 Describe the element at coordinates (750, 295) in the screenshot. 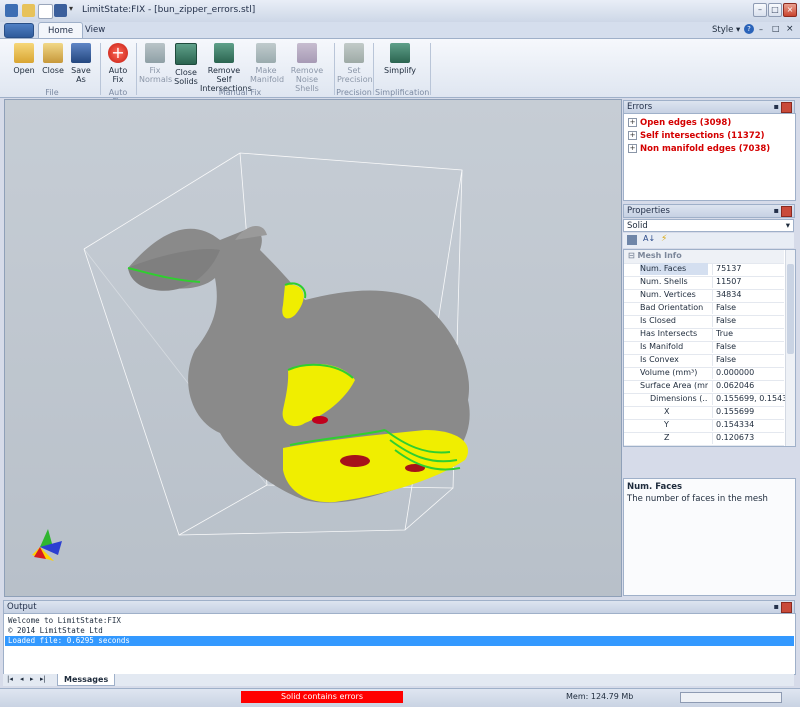

I see `property-value: 34834` at that location.